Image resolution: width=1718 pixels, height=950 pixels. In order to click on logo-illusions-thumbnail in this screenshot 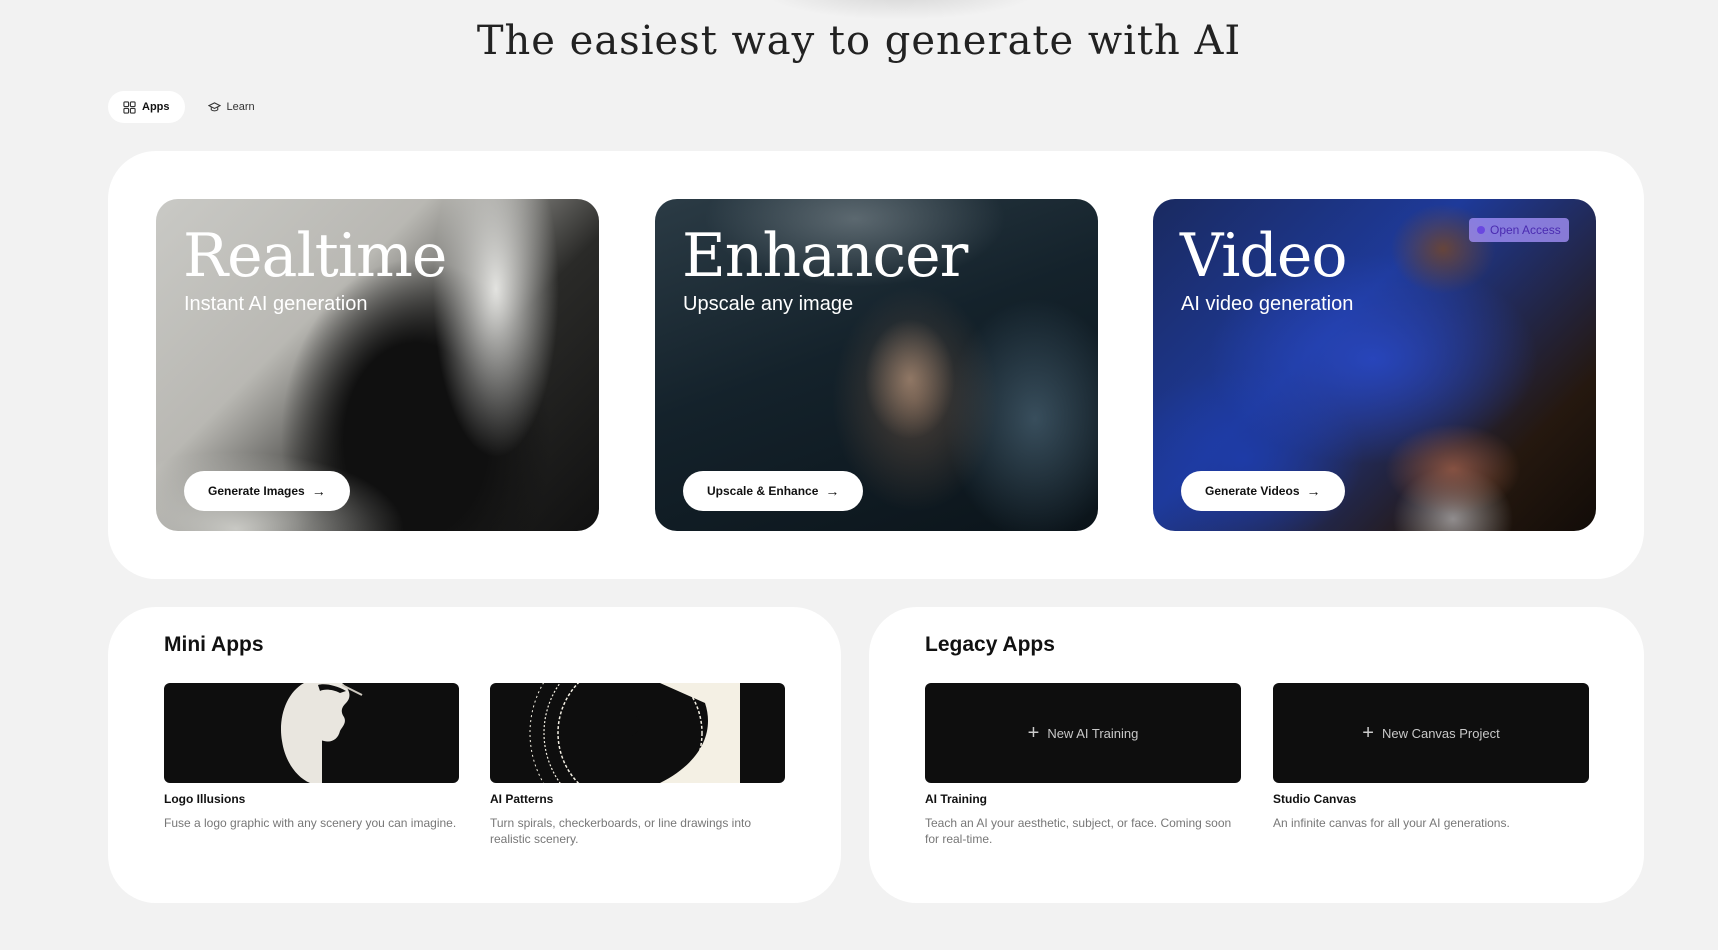, I will do `click(311, 733)`.